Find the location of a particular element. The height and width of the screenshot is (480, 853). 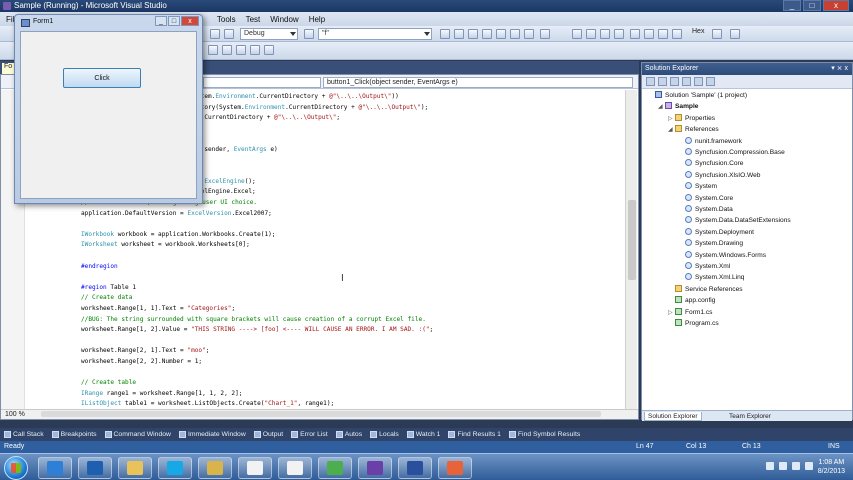

find-combo: "f" is located at coordinates (375, 34).